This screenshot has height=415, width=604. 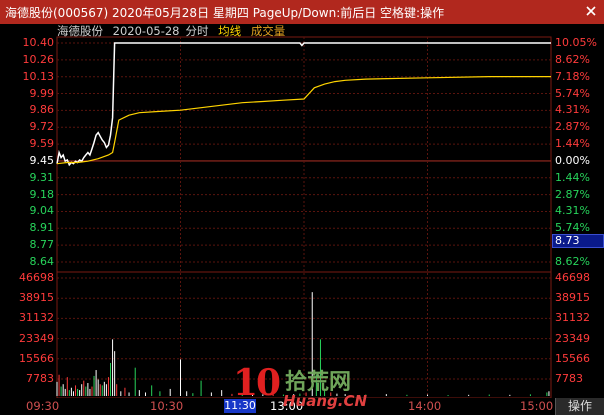 I want to click on percent-tick-label: 7.18%, so click(x=572, y=76).